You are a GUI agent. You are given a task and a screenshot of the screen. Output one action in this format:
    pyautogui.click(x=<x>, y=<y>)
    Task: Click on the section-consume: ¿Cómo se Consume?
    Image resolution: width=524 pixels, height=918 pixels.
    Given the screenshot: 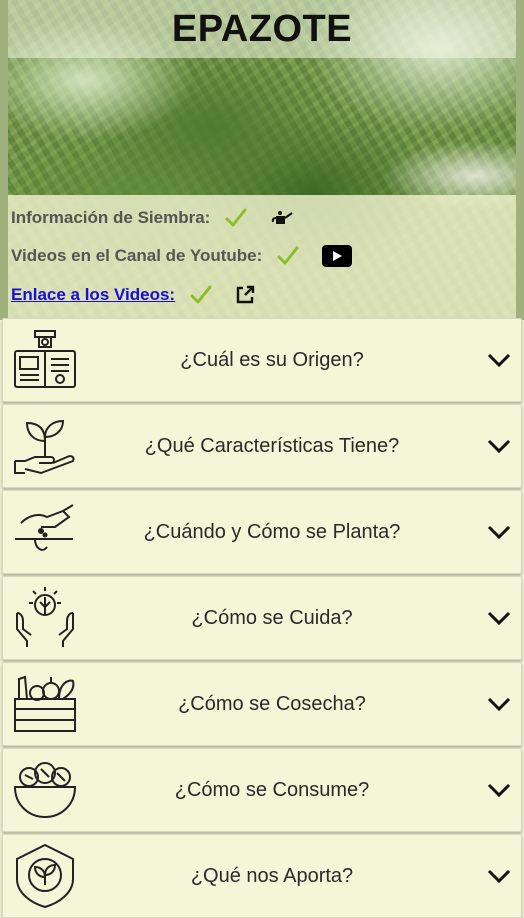 What is the action you would take?
    pyautogui.click(x=262, y=790)
    